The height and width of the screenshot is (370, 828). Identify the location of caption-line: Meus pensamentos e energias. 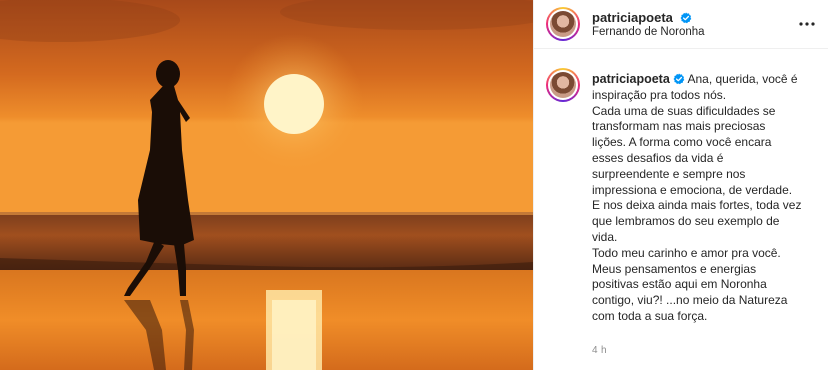
(674, 268).